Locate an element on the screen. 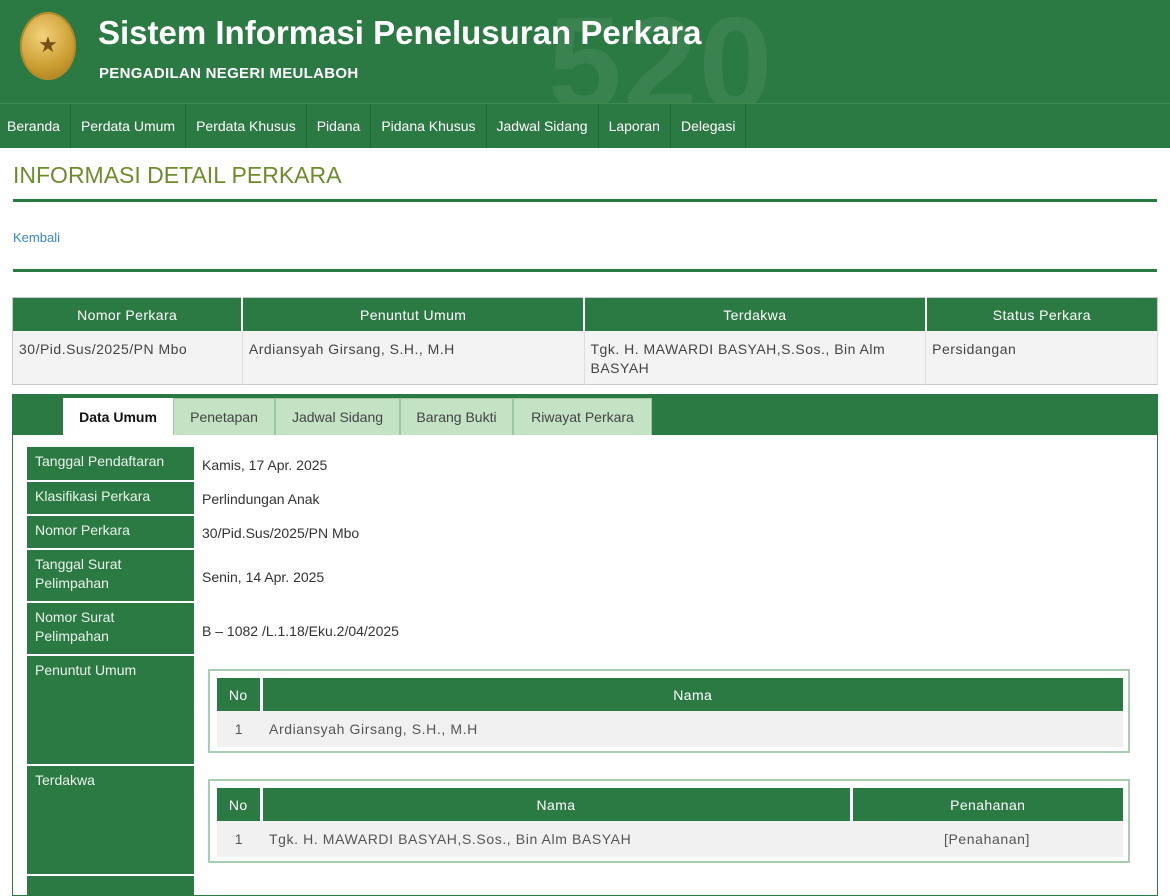  tab-jadwal-sidang: Jadwal Sidang is located at coordinates (337, 416).